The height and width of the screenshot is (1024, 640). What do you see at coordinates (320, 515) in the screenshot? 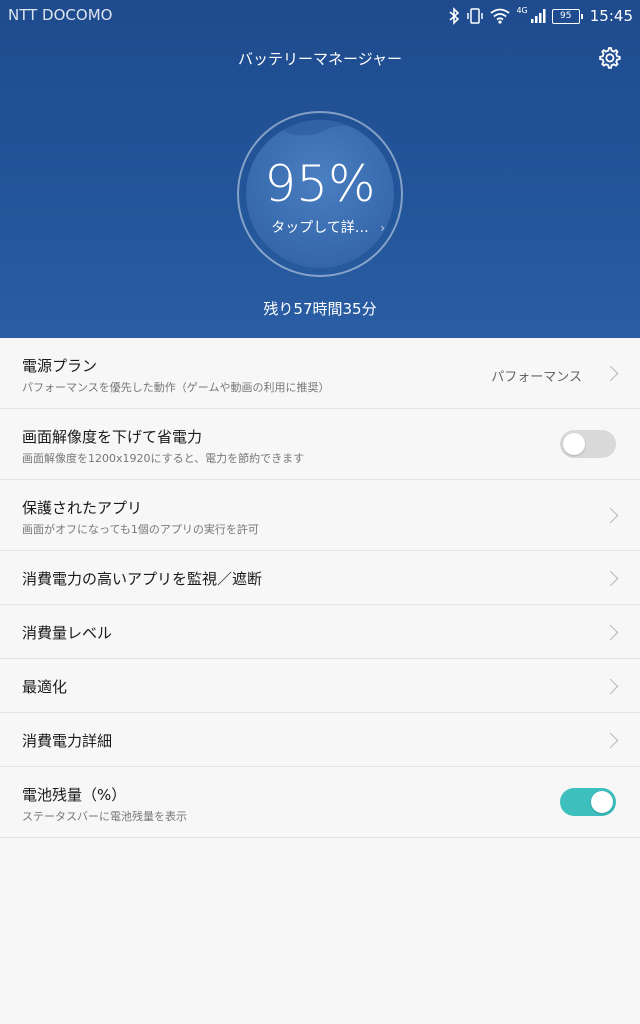
I see `protected-apps-row: 保護されたアプリ 画面がオフになっても1個のアプリの実行を許可` at bounding box center [320, 515].